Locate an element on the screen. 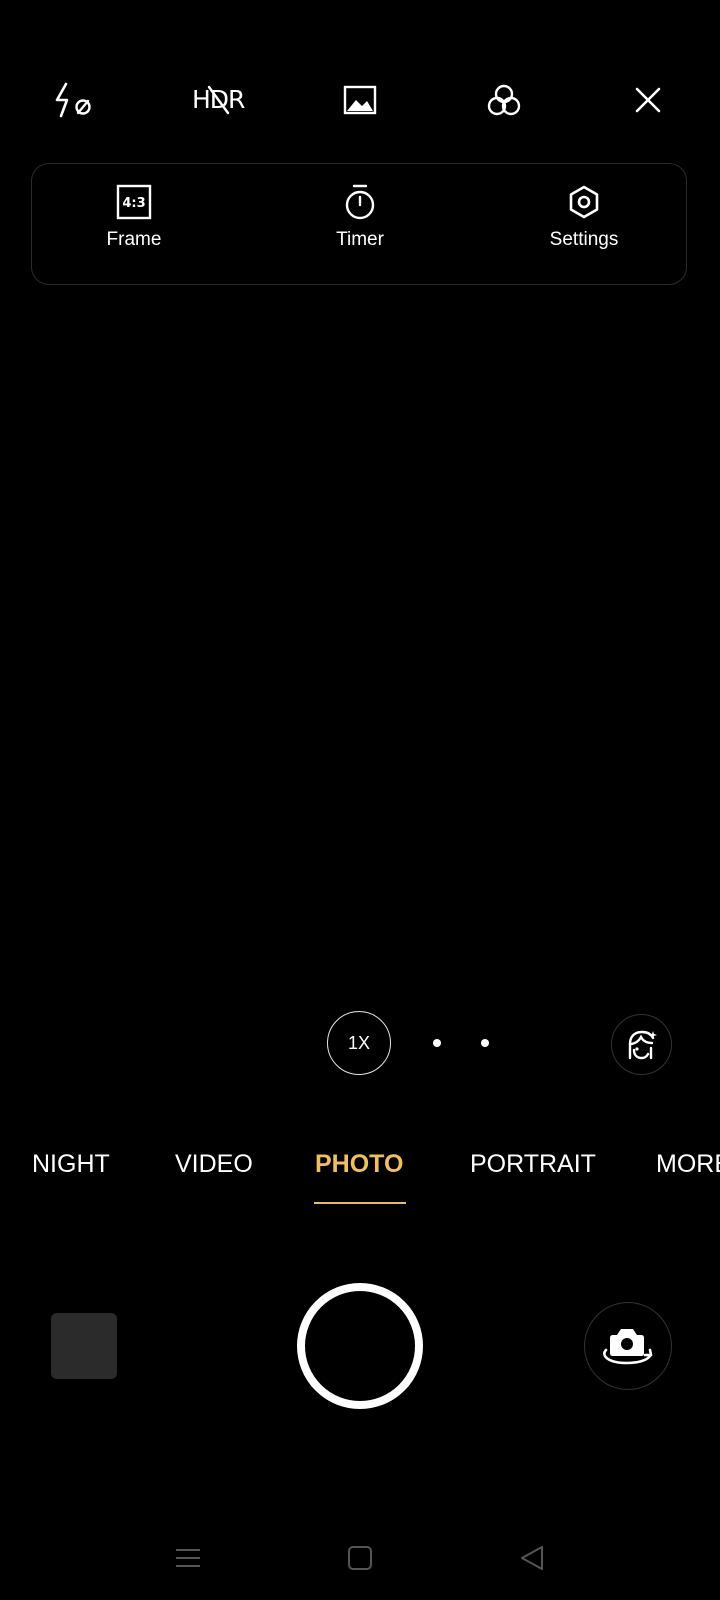  zoom-label: 1X is located at coordinates (359, 1042).